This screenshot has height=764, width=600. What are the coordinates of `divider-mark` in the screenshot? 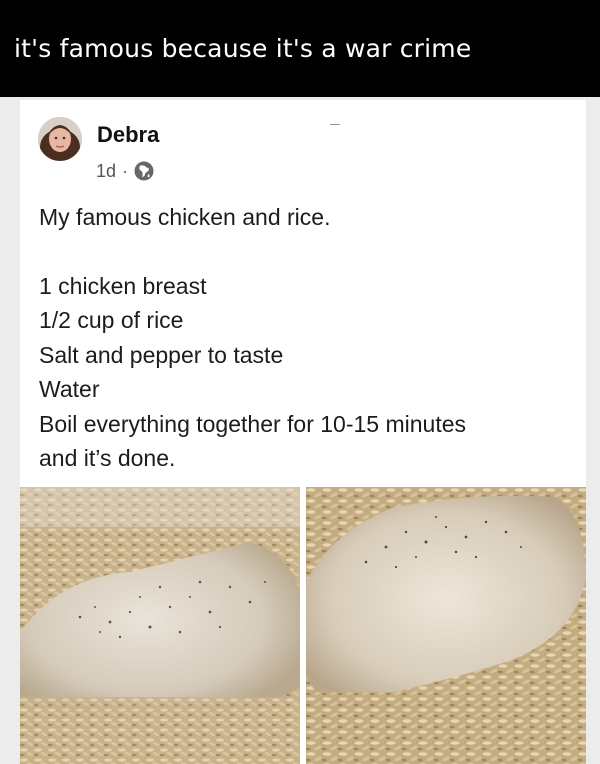 It's located at (335, 124).